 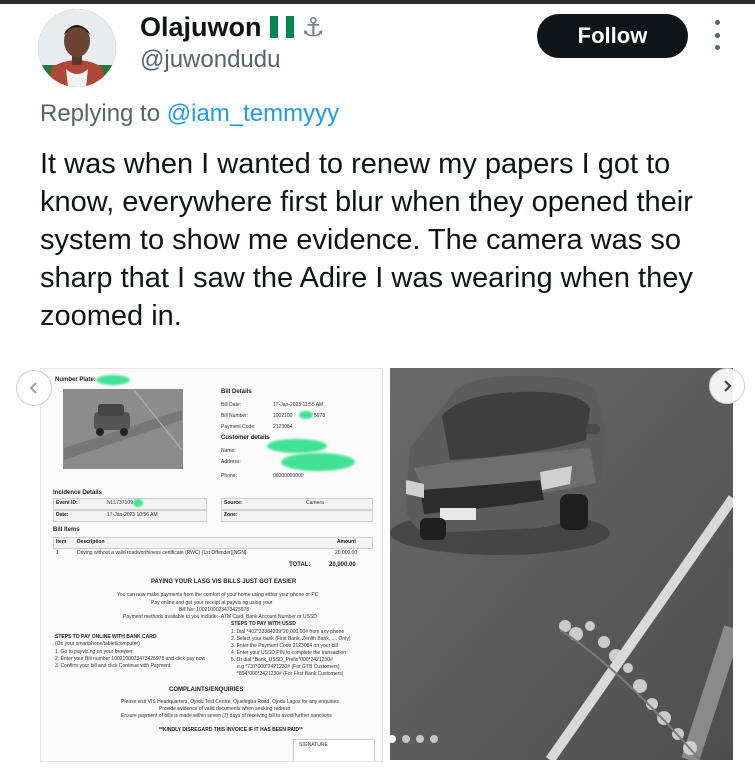 What do you see at coordinates (283, 427) in the screenshot?
I see `payment-code-value: 2123084` at bounding box center [283, 427].